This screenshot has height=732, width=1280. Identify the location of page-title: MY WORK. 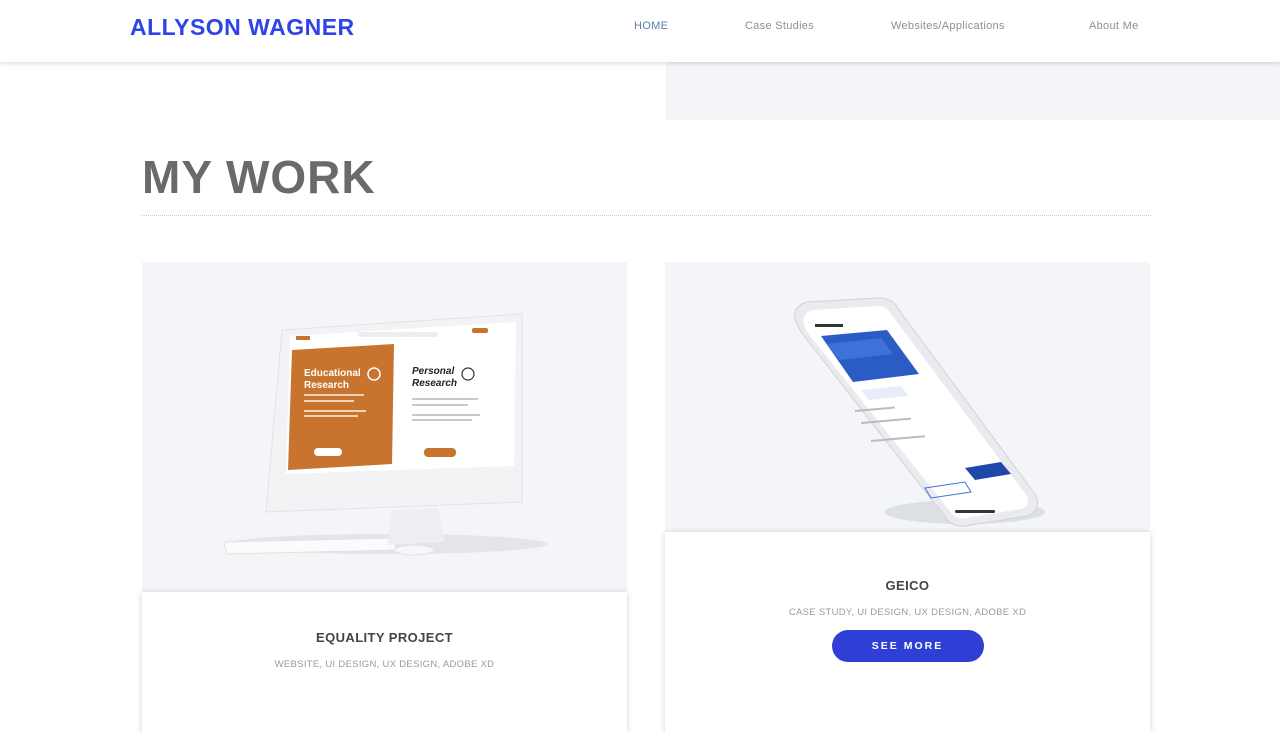
(259, 177).